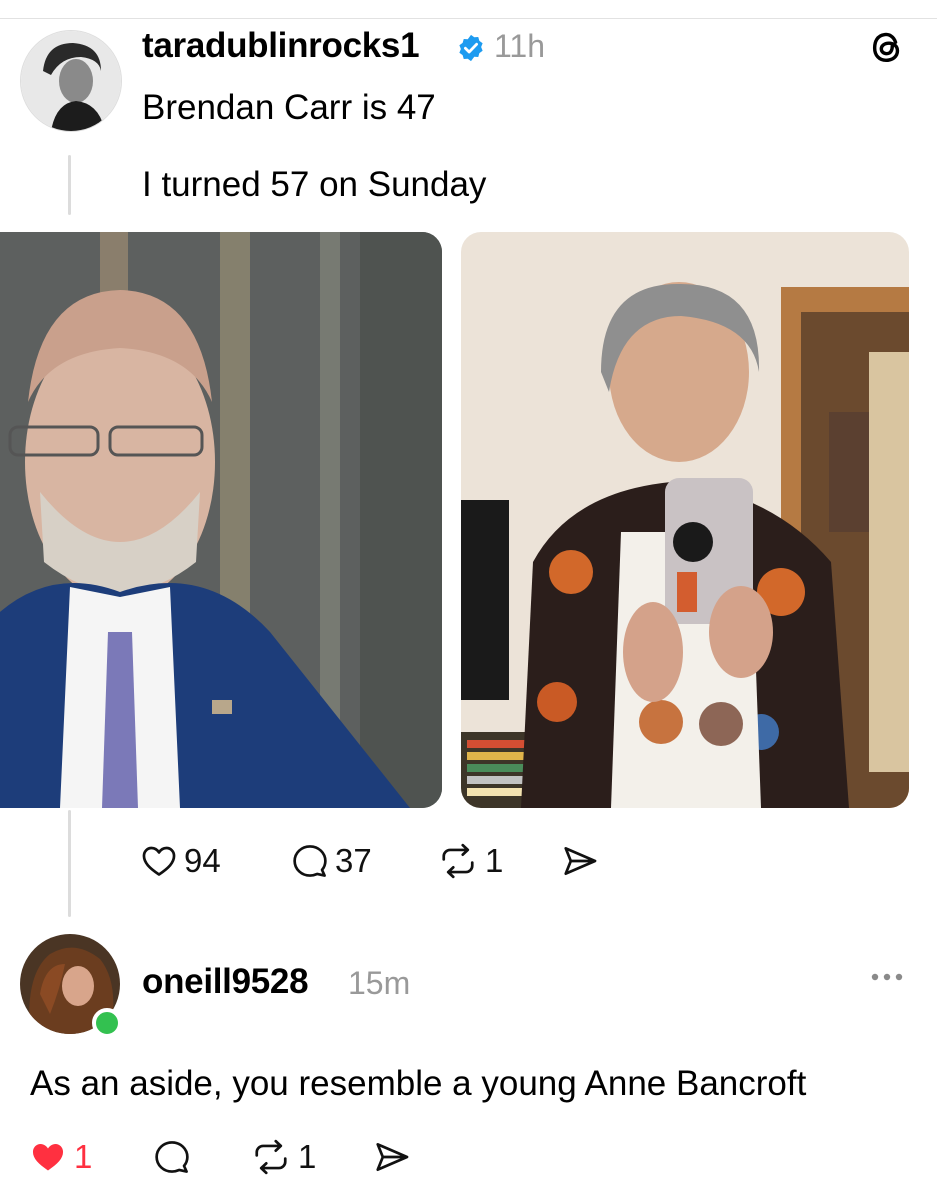  Describe the element at coordinates (520, 46) in the screenshot. I see `post-timestamp: 11h` at that location.